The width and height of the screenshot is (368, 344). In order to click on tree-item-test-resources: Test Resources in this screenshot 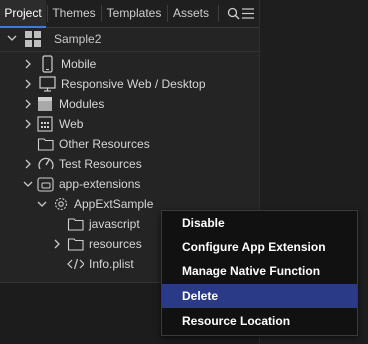, I will do `click(129, 164)`.